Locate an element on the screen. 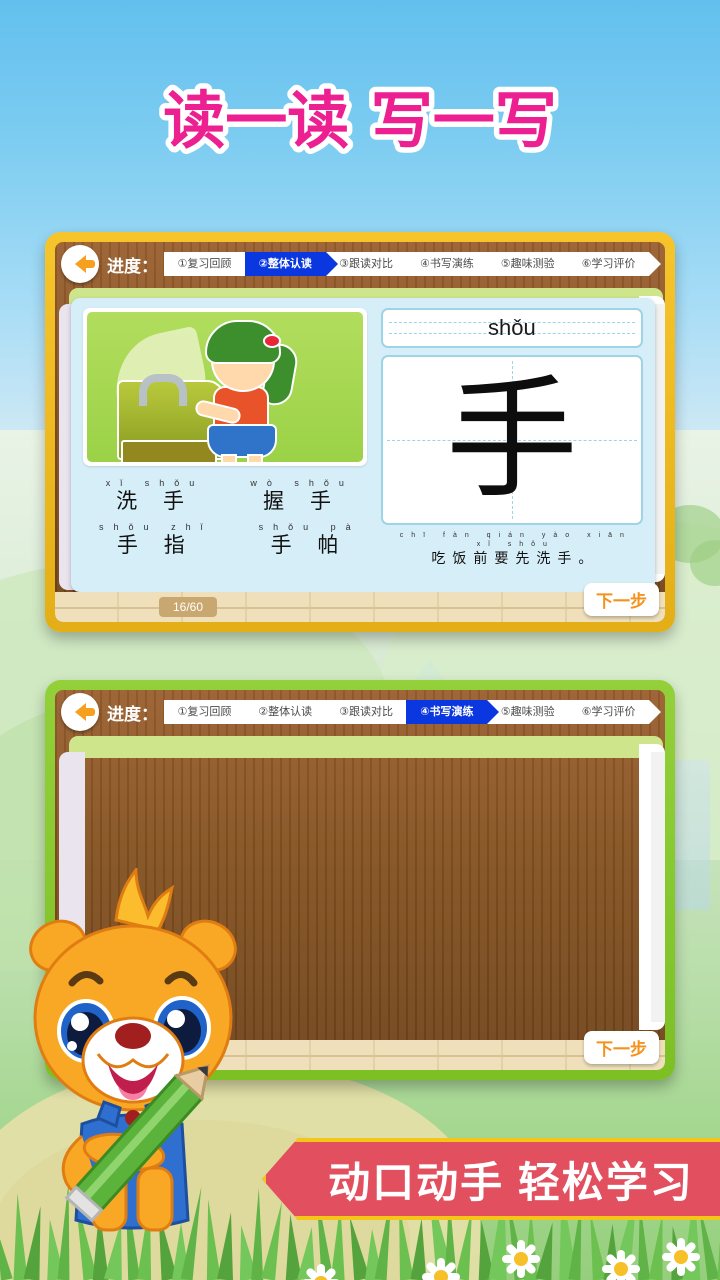  word-item: shǒu pà 手 帕 is located at coordinates (305, 540).